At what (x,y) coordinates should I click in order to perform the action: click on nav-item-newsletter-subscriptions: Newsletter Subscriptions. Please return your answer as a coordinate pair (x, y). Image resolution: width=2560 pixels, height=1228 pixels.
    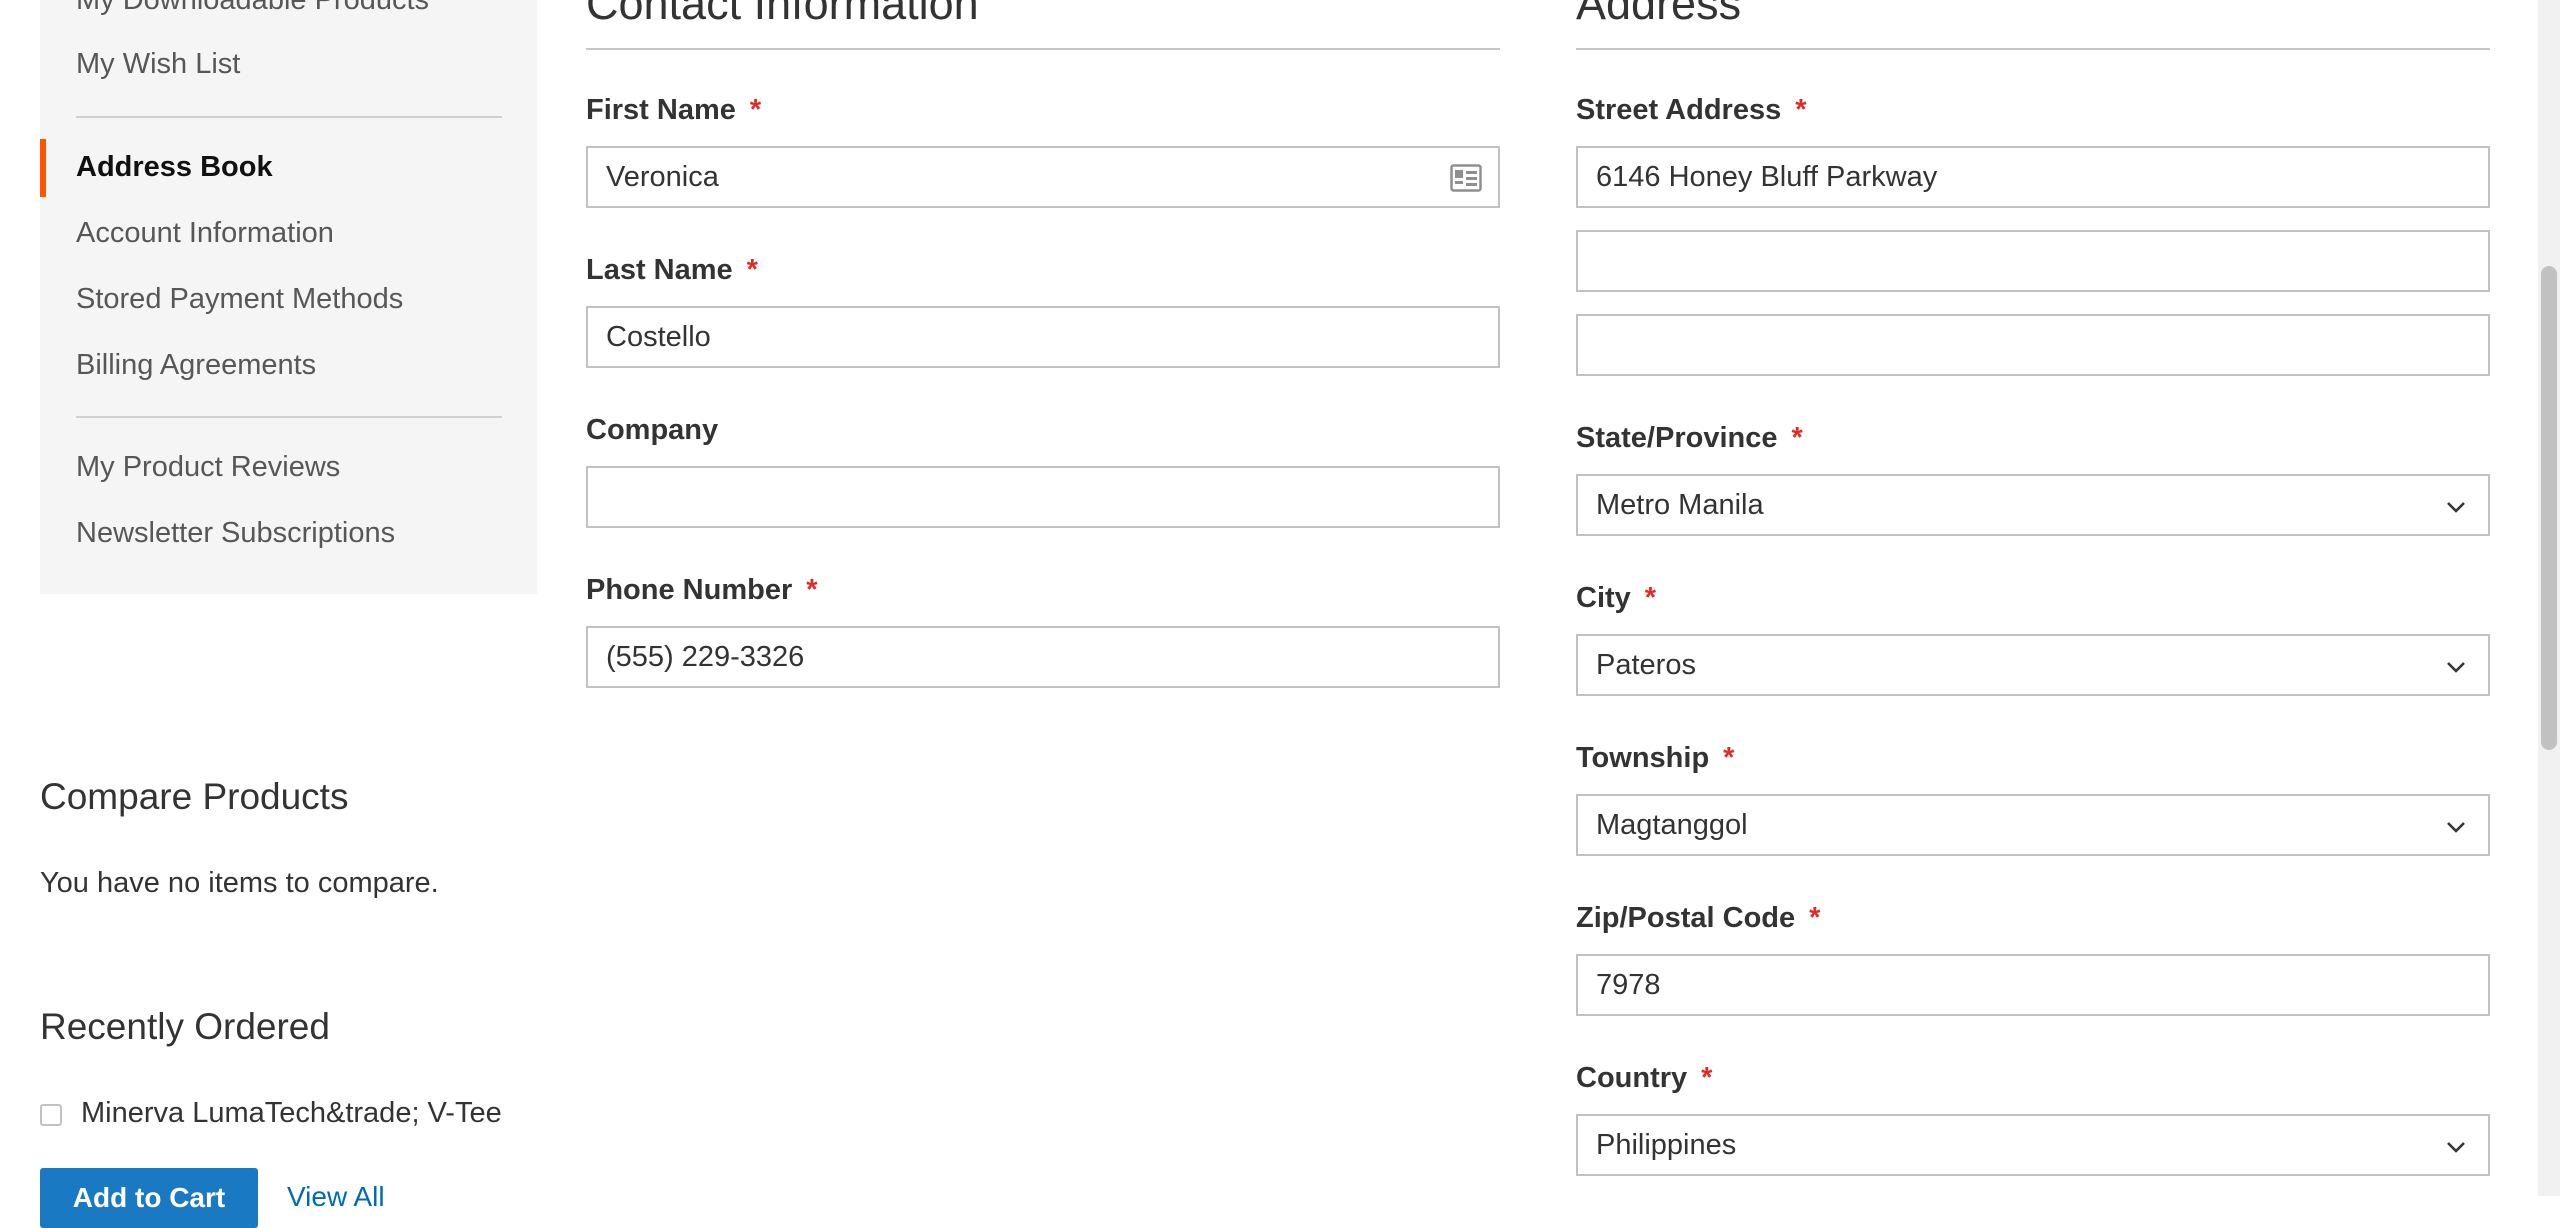
    Looking at the image, I should click on (235, 533).